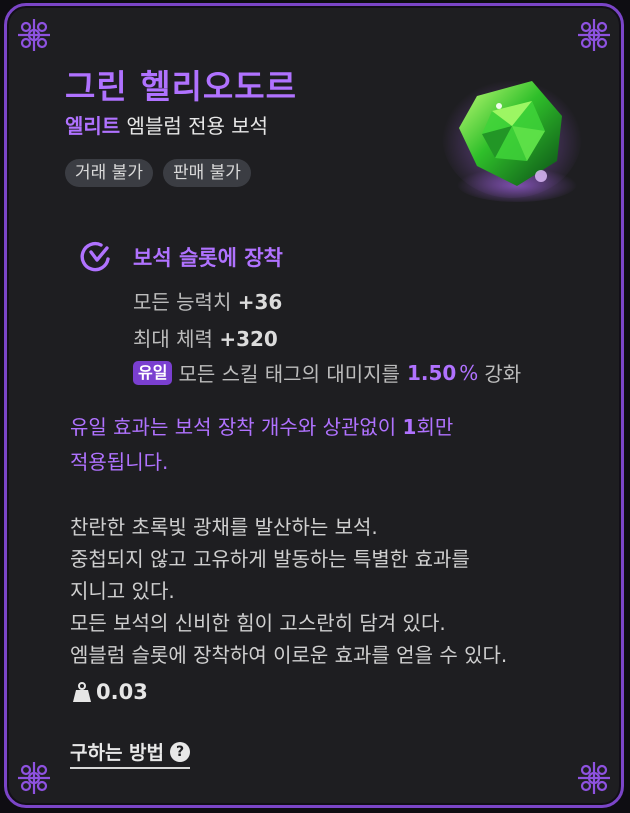  What do you see at coordinates (248, 339) in the screenshot?
I see `stat-value: +320` at bounding box center [248, 339].